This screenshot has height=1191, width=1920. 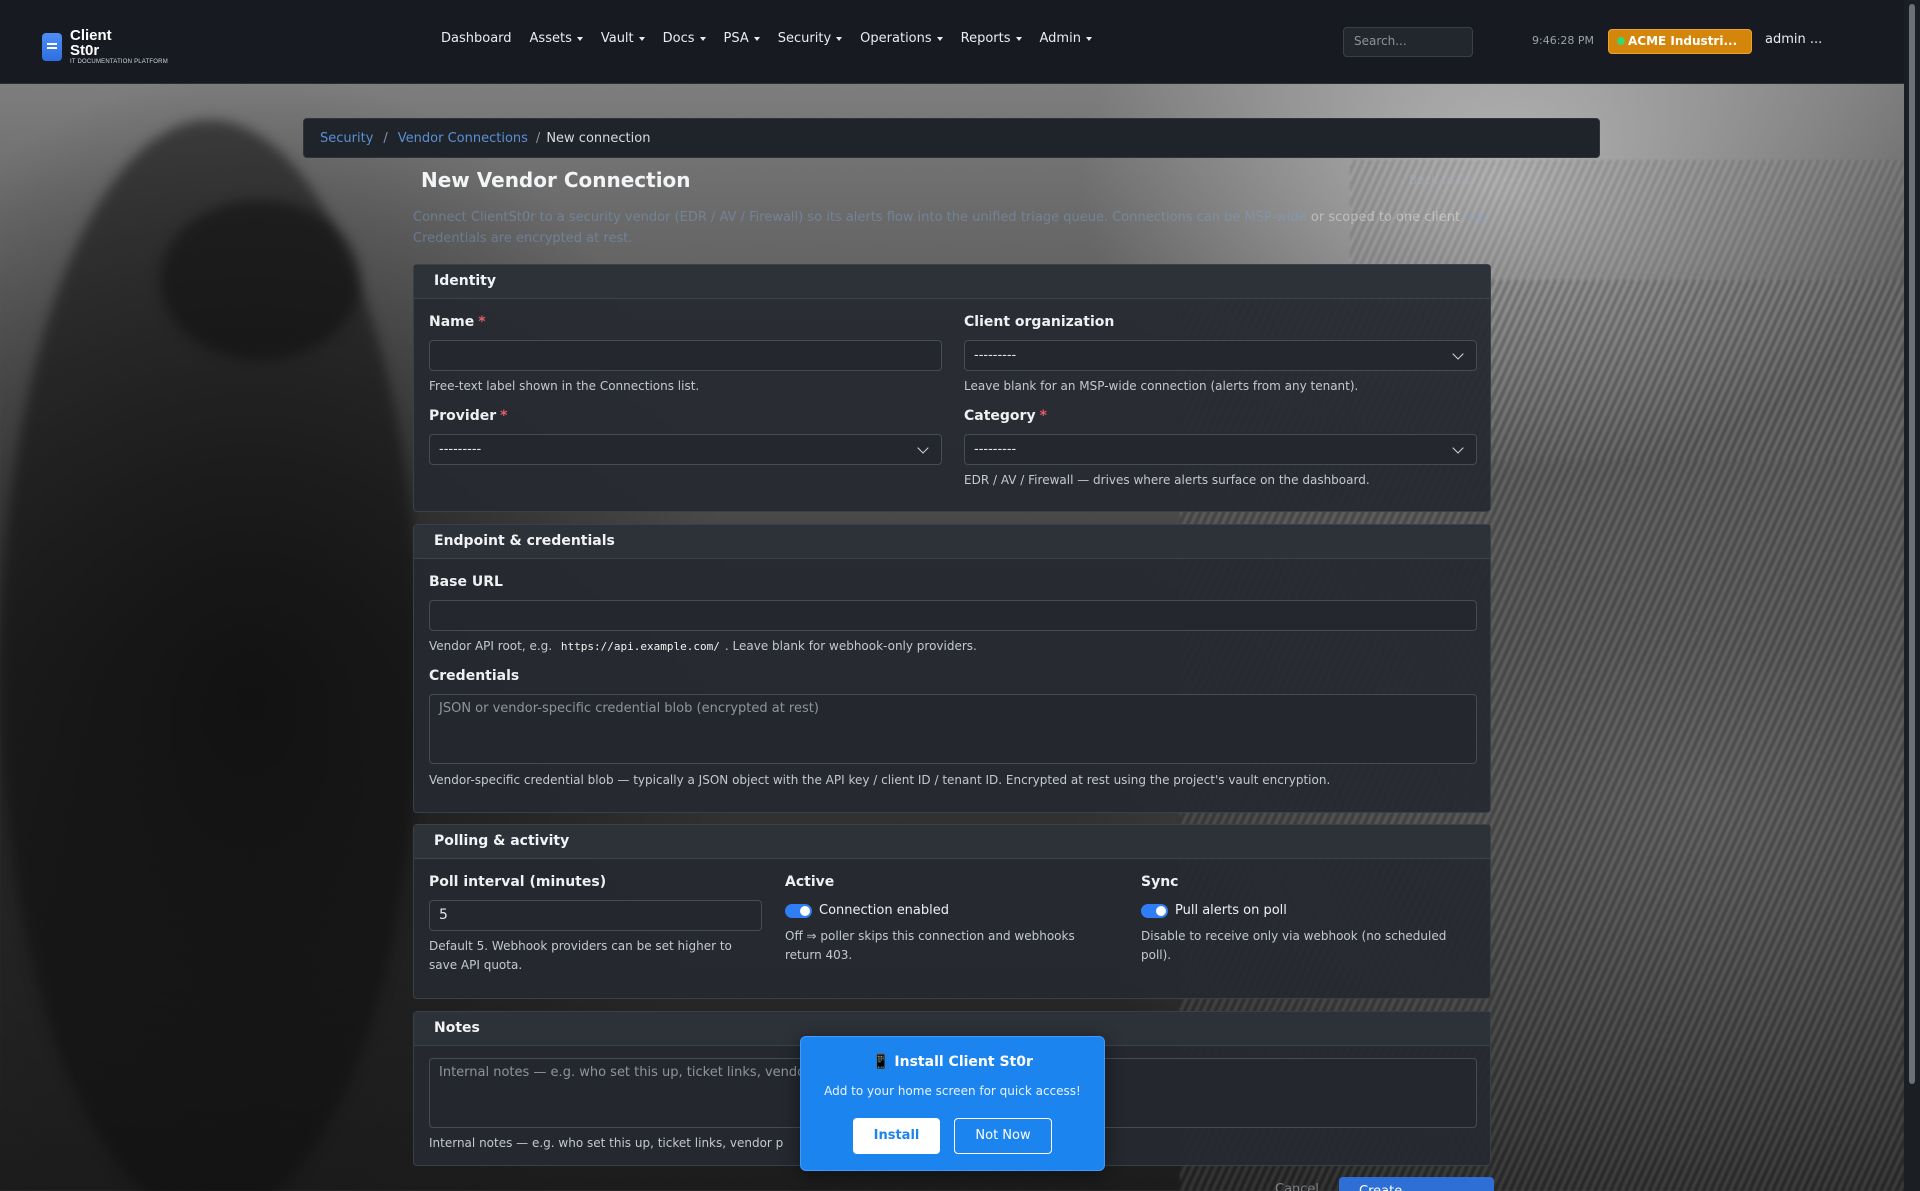 I want to click on breadcrumb-current: New connection, so click(x=598, y=138).